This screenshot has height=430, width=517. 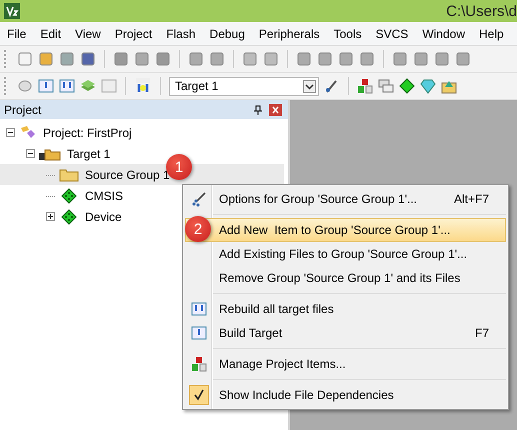 I want to click on magic-wand-icon, so click(x=199, y=199).